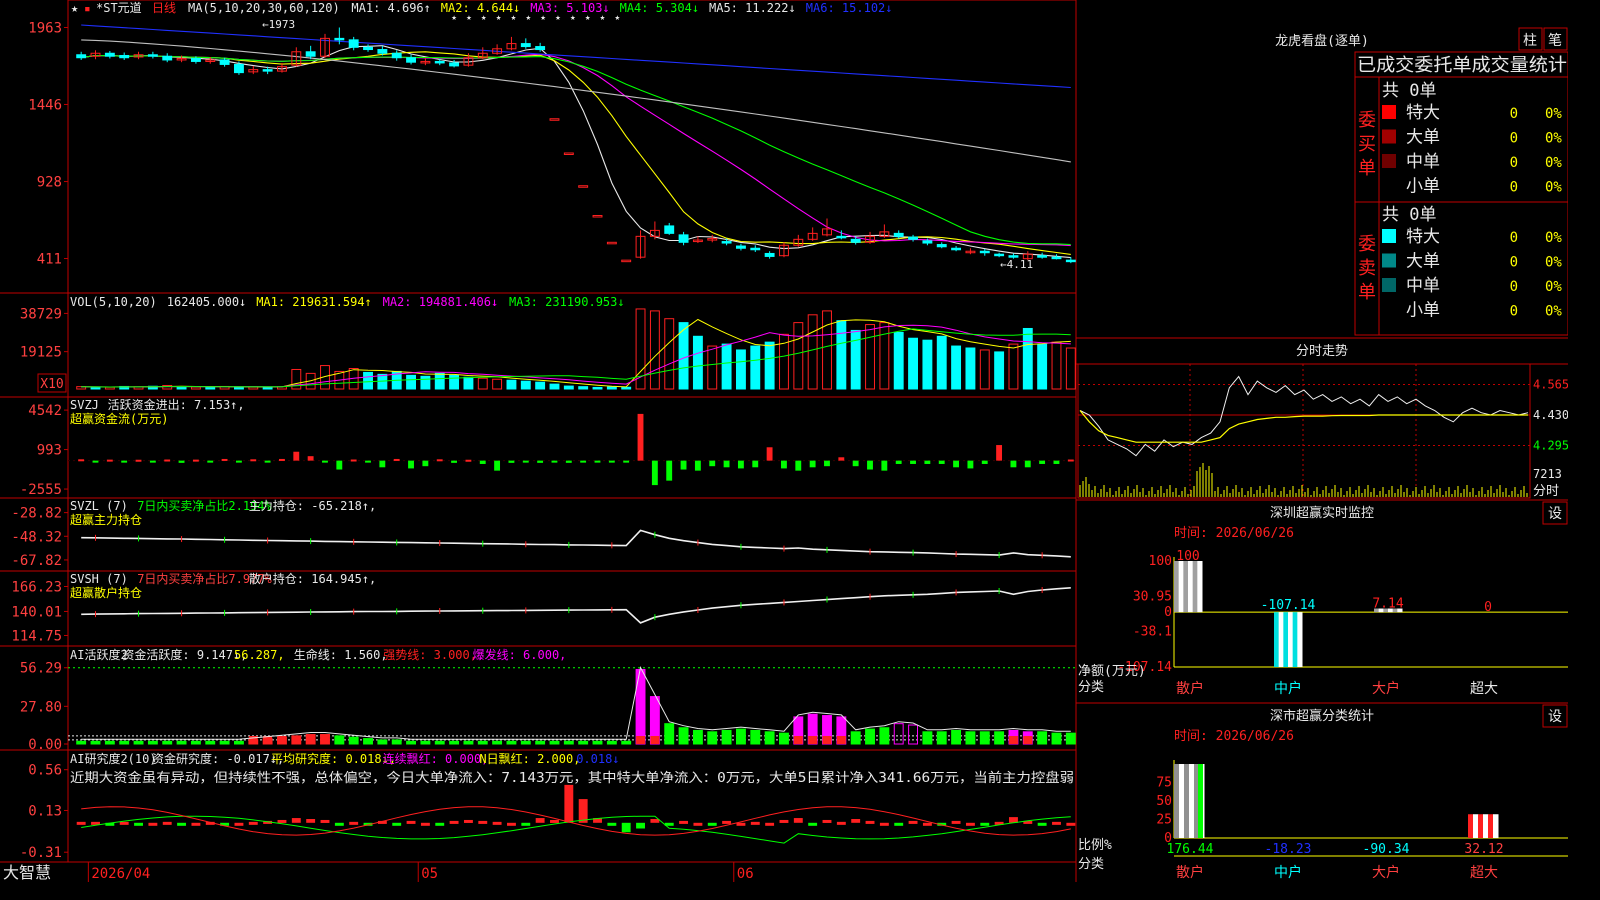 This screenshot has height=900, width=1600. I want to click on y-tick-label: 1963, so click(45, 29).